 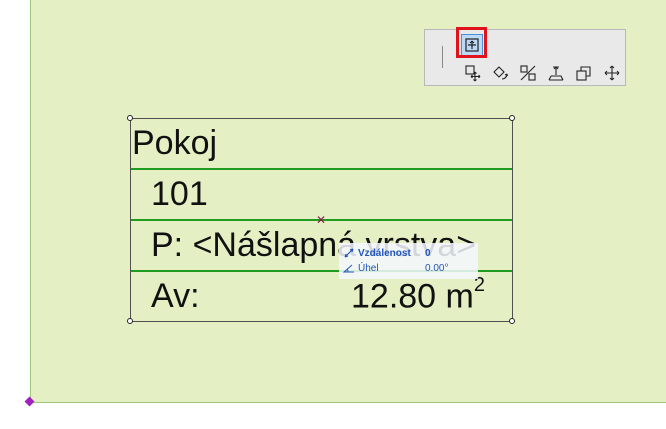 What do you see at coordinates (175, 143) in the screenshot?
I see `zone-name: Pokoj` at bounding box center [175, 143].